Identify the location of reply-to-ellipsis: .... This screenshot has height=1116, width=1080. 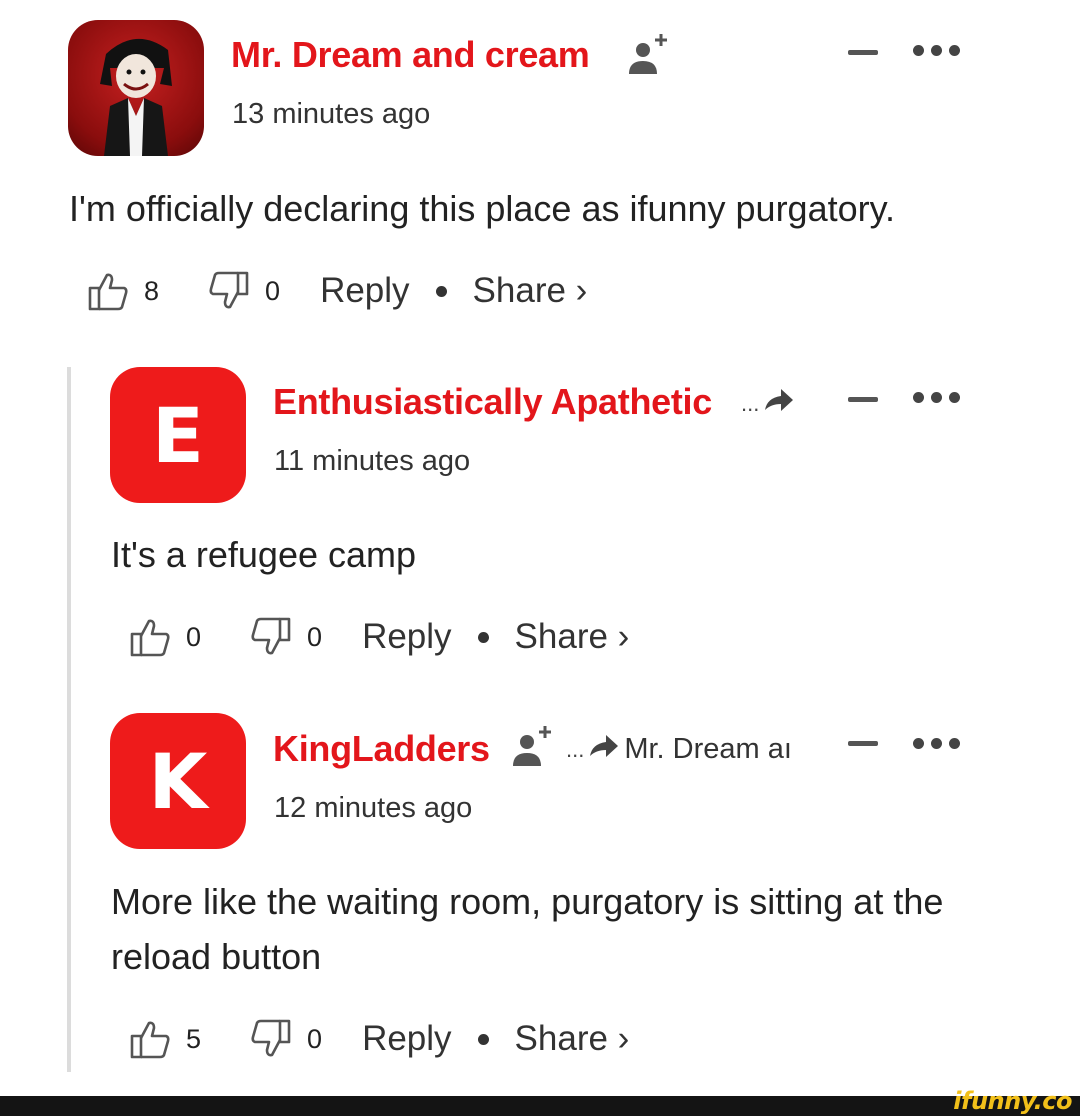
(575, 749).